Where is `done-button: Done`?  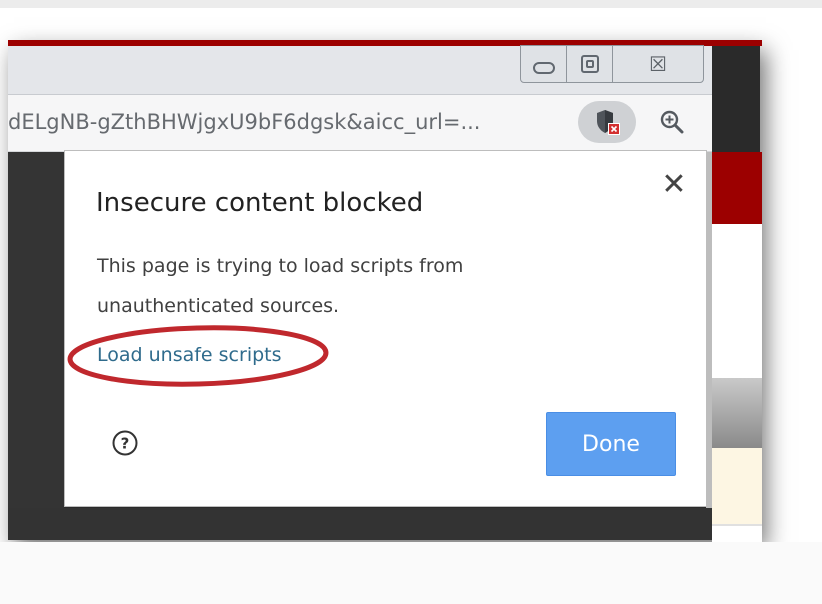 done-button: Done is located at coordinates (611, 444).